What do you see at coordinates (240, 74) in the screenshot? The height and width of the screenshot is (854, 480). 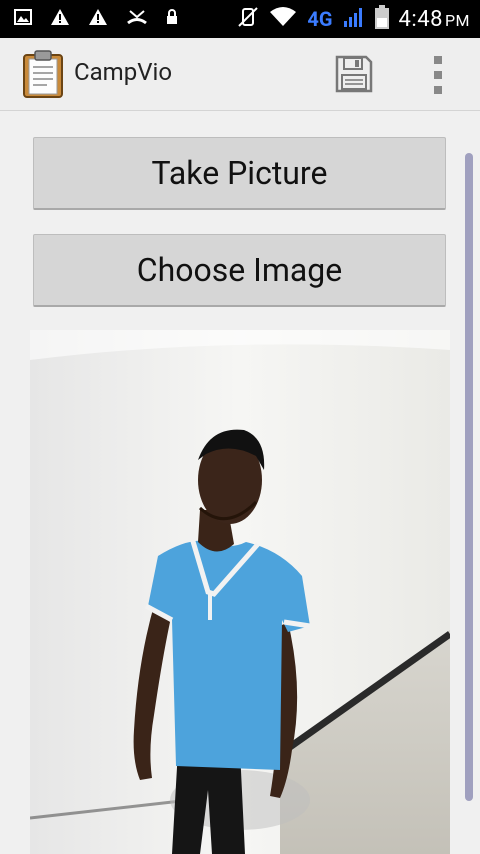 I see `action-bar: CampVio` at bounding box center [240, 74].